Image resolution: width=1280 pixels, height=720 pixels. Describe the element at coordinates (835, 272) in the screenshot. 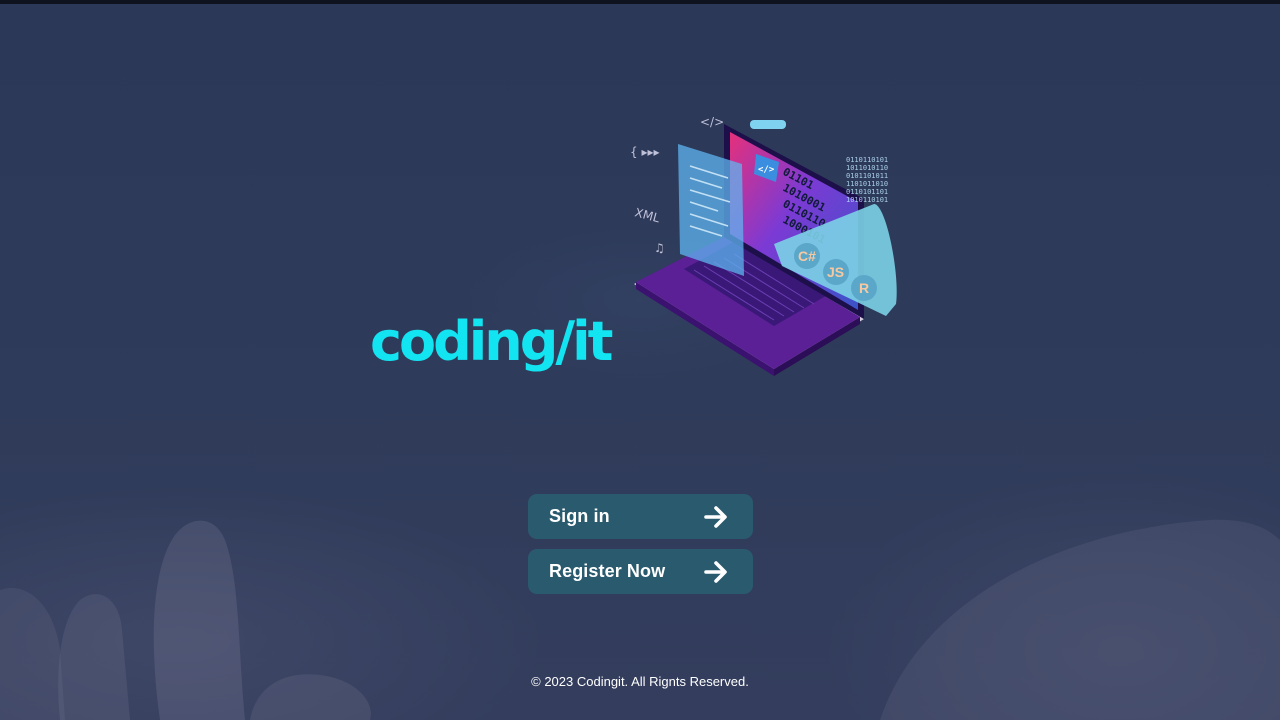

I see `svg-text: JS` at that location.